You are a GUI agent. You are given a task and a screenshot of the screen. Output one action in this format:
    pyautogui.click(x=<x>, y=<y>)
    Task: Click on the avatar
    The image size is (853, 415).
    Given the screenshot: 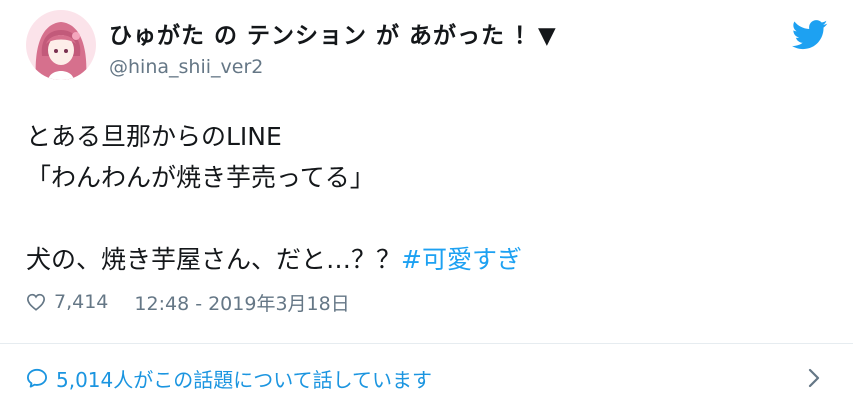 What is the action you would take?
    pyautogui.click(x=61, y=45)
    